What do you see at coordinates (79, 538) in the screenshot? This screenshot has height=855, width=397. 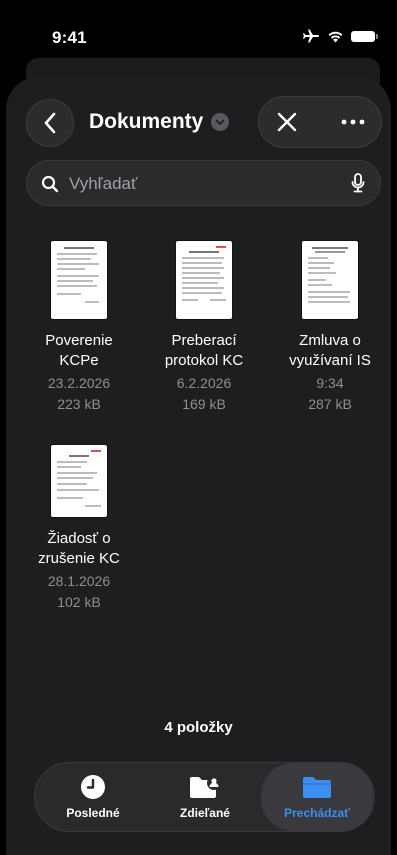 I see `file-name-line1: Žiadosť o` at bounding box center [79, 538].